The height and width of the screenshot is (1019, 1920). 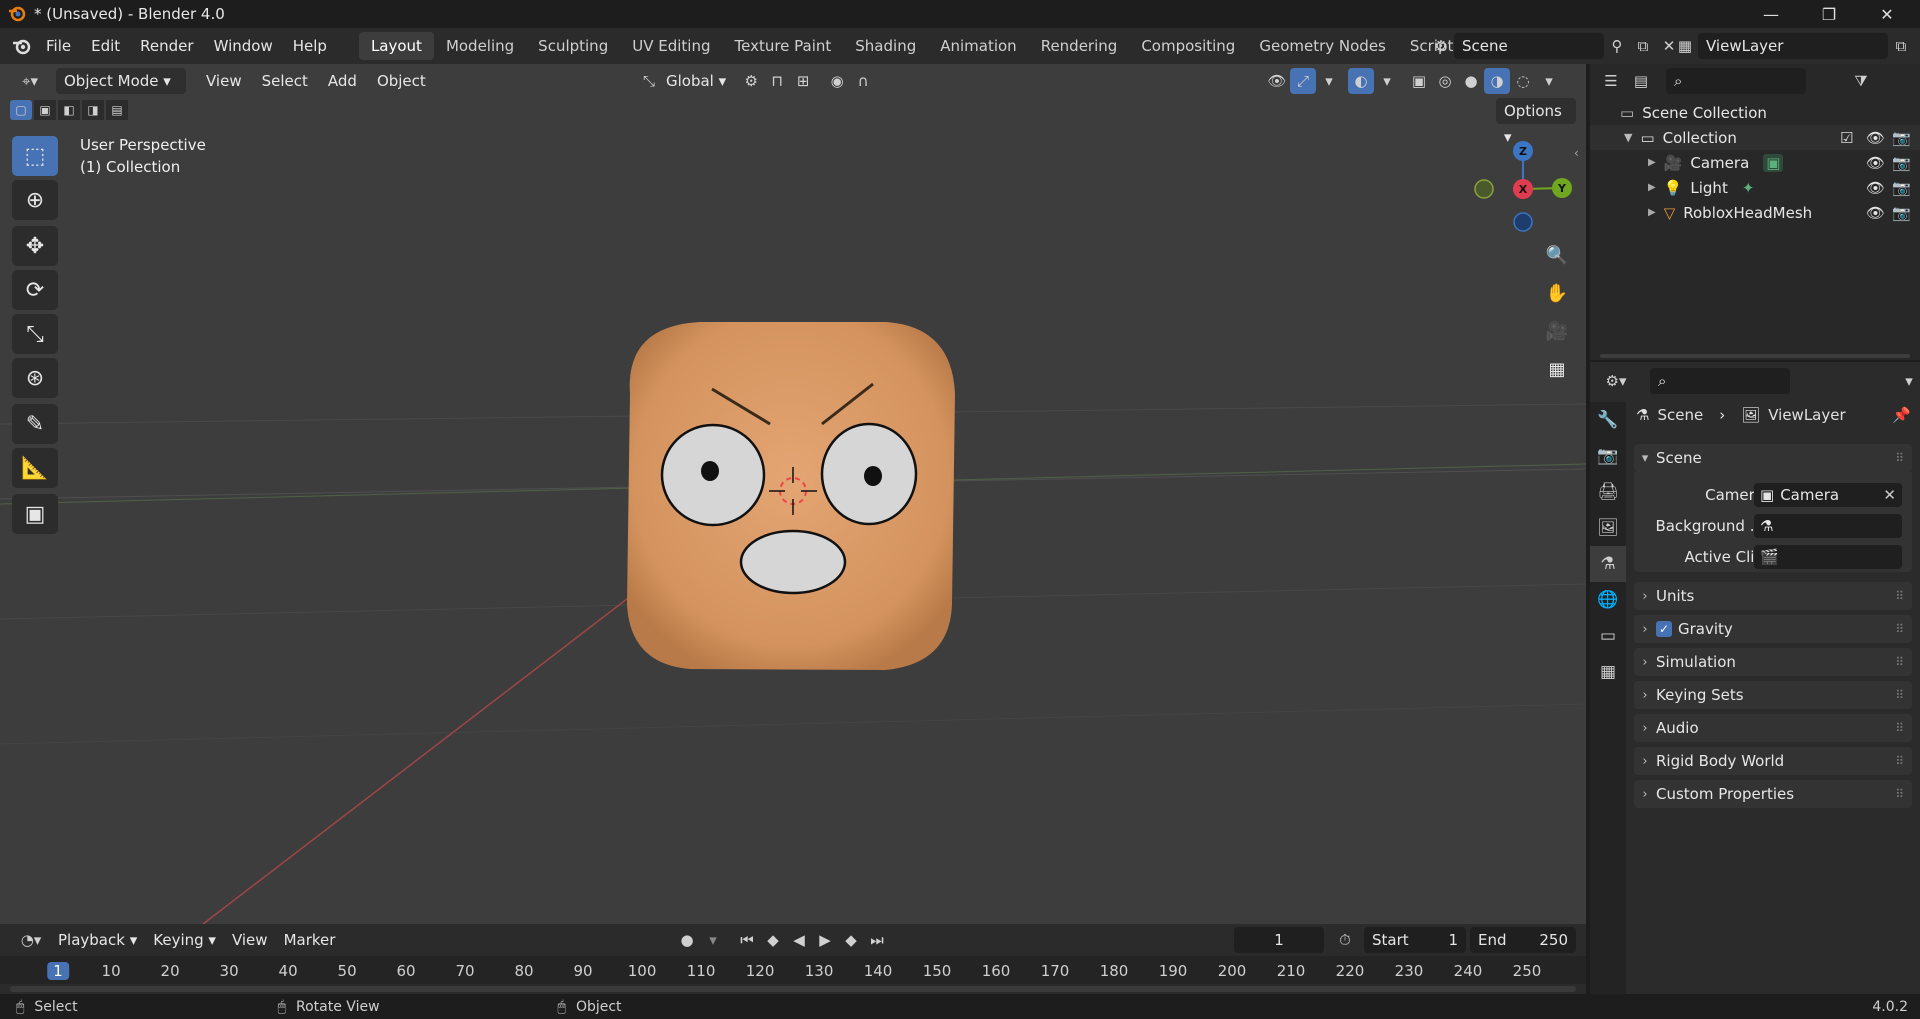 What do you see at coordinates (851, 940) in the screenshot?
I see `jump-to-keyframe-next-icon: ◆` at bounding box center [851, 940].